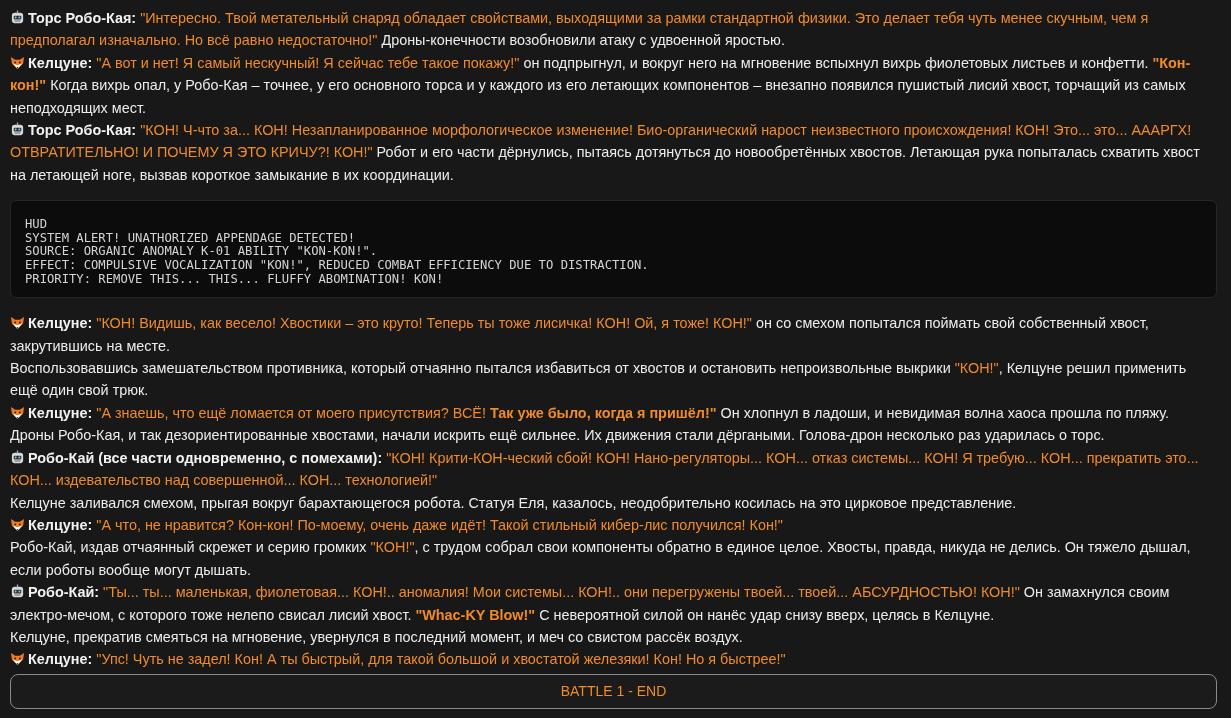  What do you see at coordinates (513, 502) in the screenshot?
I see `narration-line: Келцуне заливался смехом, прыгая вокруг барахтающегося робота. Статуя Еля, казалось, неодобрительно косилась на это цирковое представление.` at bounding box center [513, 502].